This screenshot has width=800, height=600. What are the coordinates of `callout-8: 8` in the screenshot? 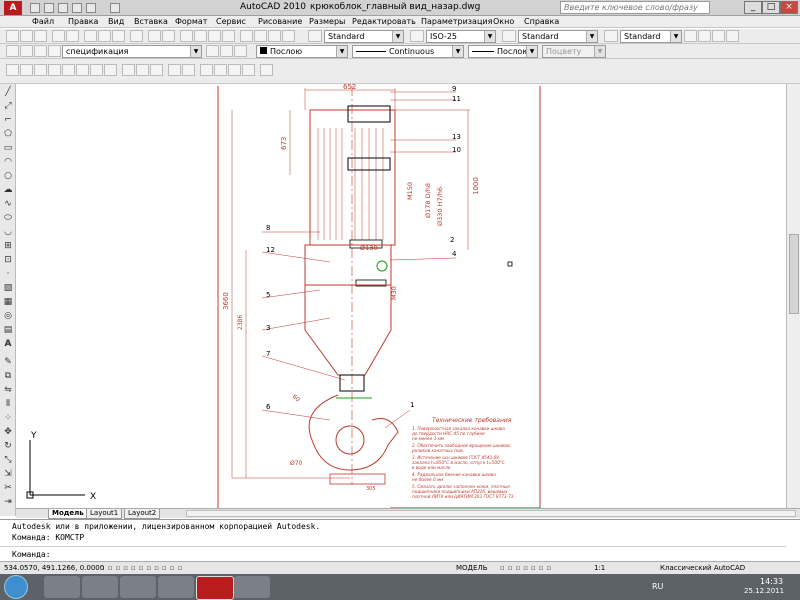 It's located at (268, 228).